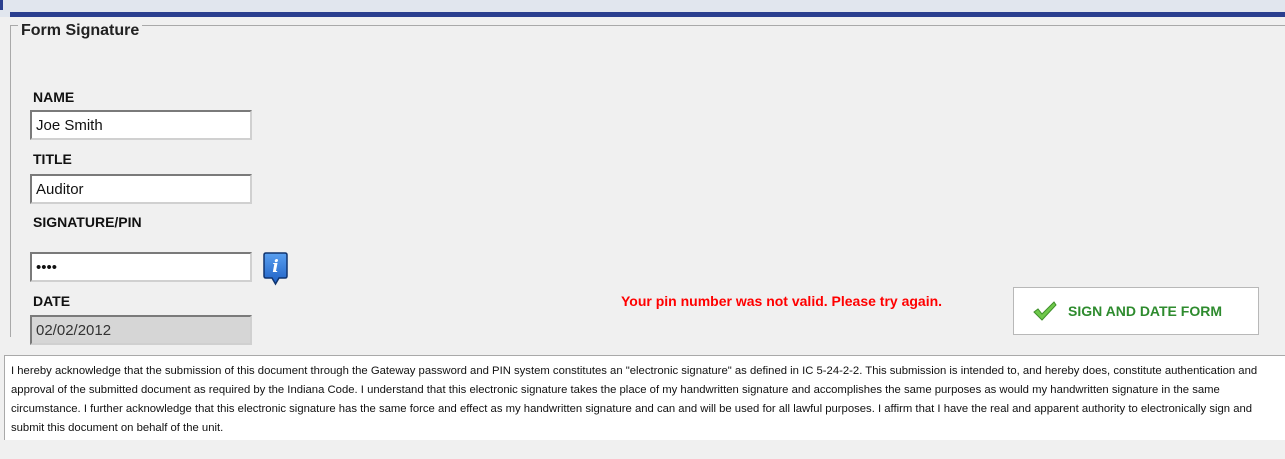 This screenshot has width=1285, height=459. I want to click on title-label: TITLE, so click(52, 159).